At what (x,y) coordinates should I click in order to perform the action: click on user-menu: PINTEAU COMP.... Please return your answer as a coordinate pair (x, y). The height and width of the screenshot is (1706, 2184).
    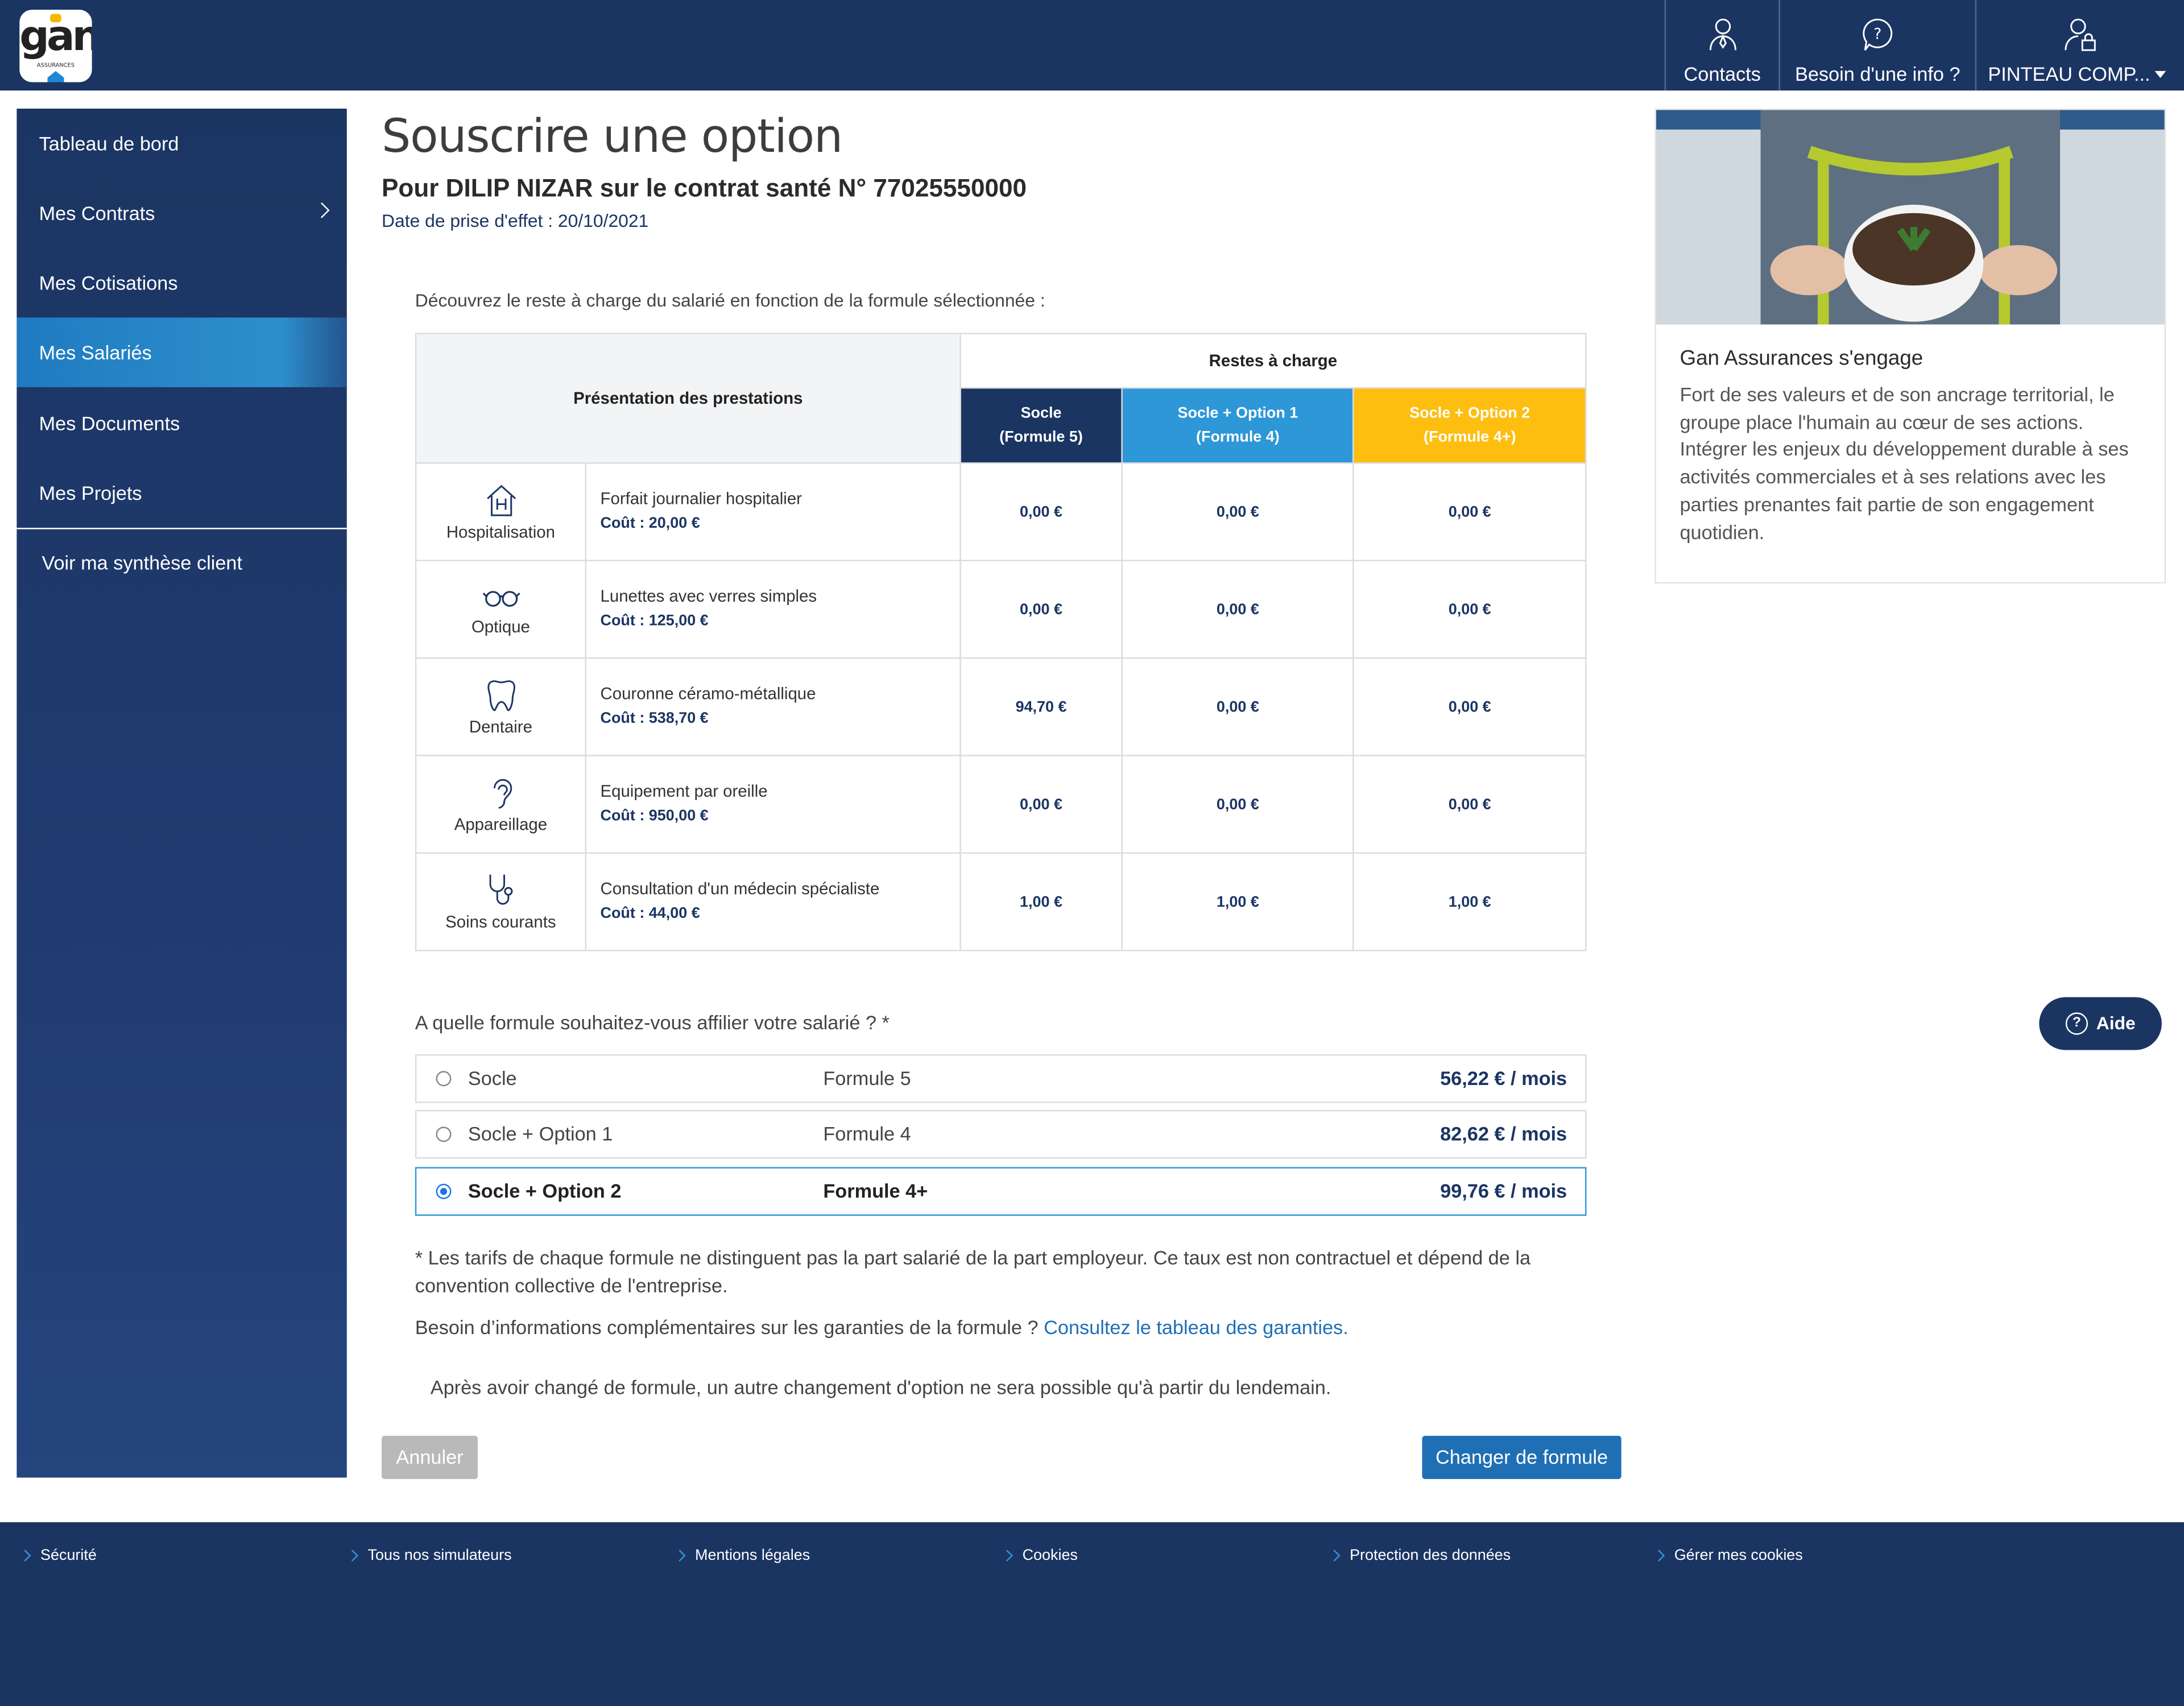
    Looking at the image, I should click on (2079, 45).